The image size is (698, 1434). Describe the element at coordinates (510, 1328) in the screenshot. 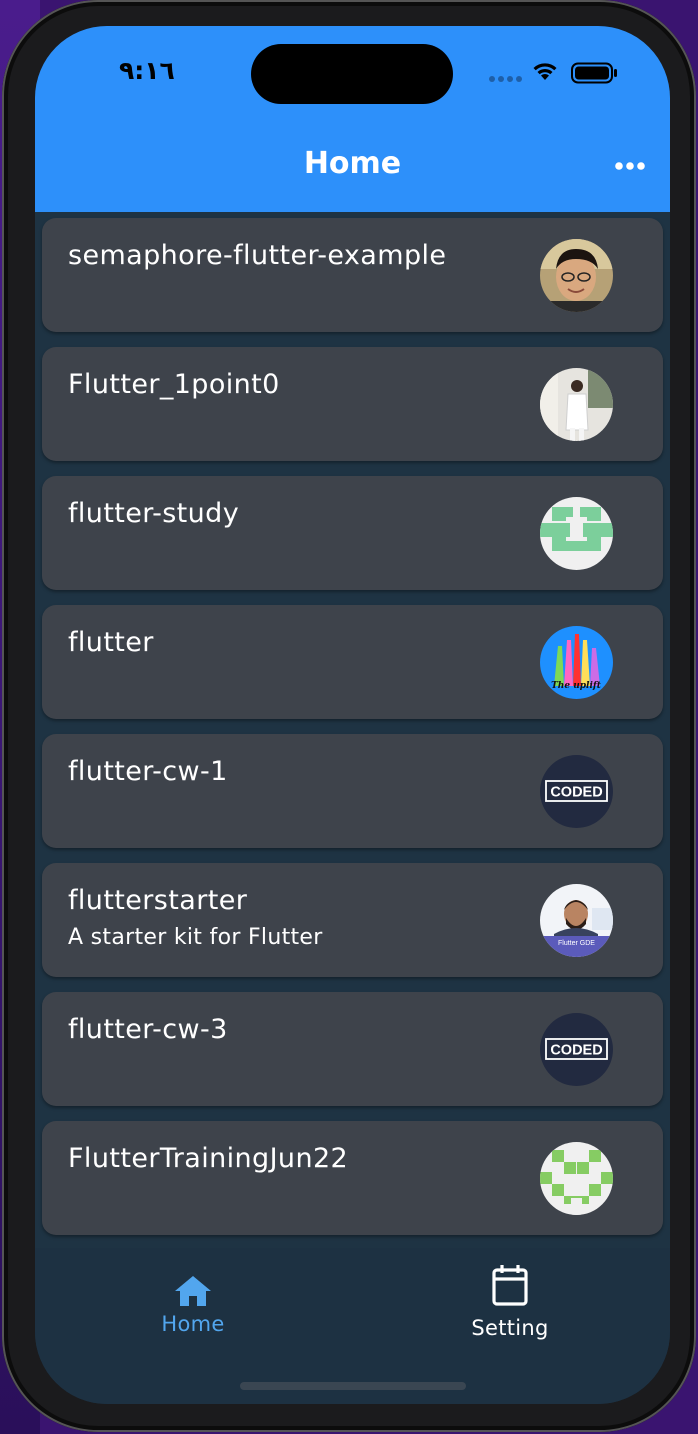

I see `nav-label-setting: Setting` at that location.